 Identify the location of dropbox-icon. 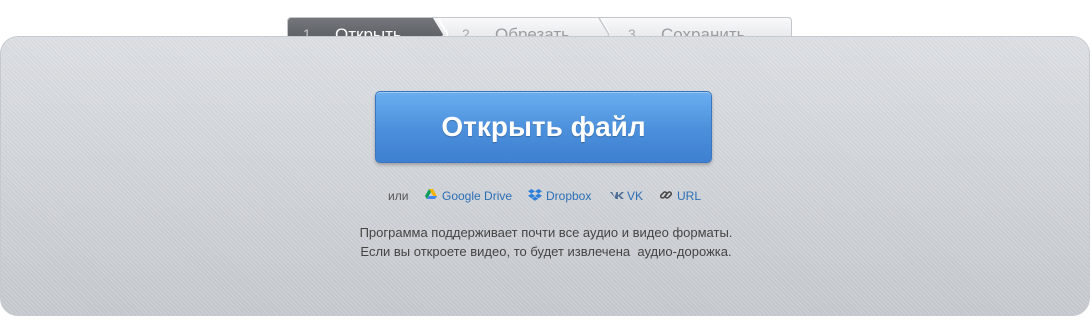
(535, 195).